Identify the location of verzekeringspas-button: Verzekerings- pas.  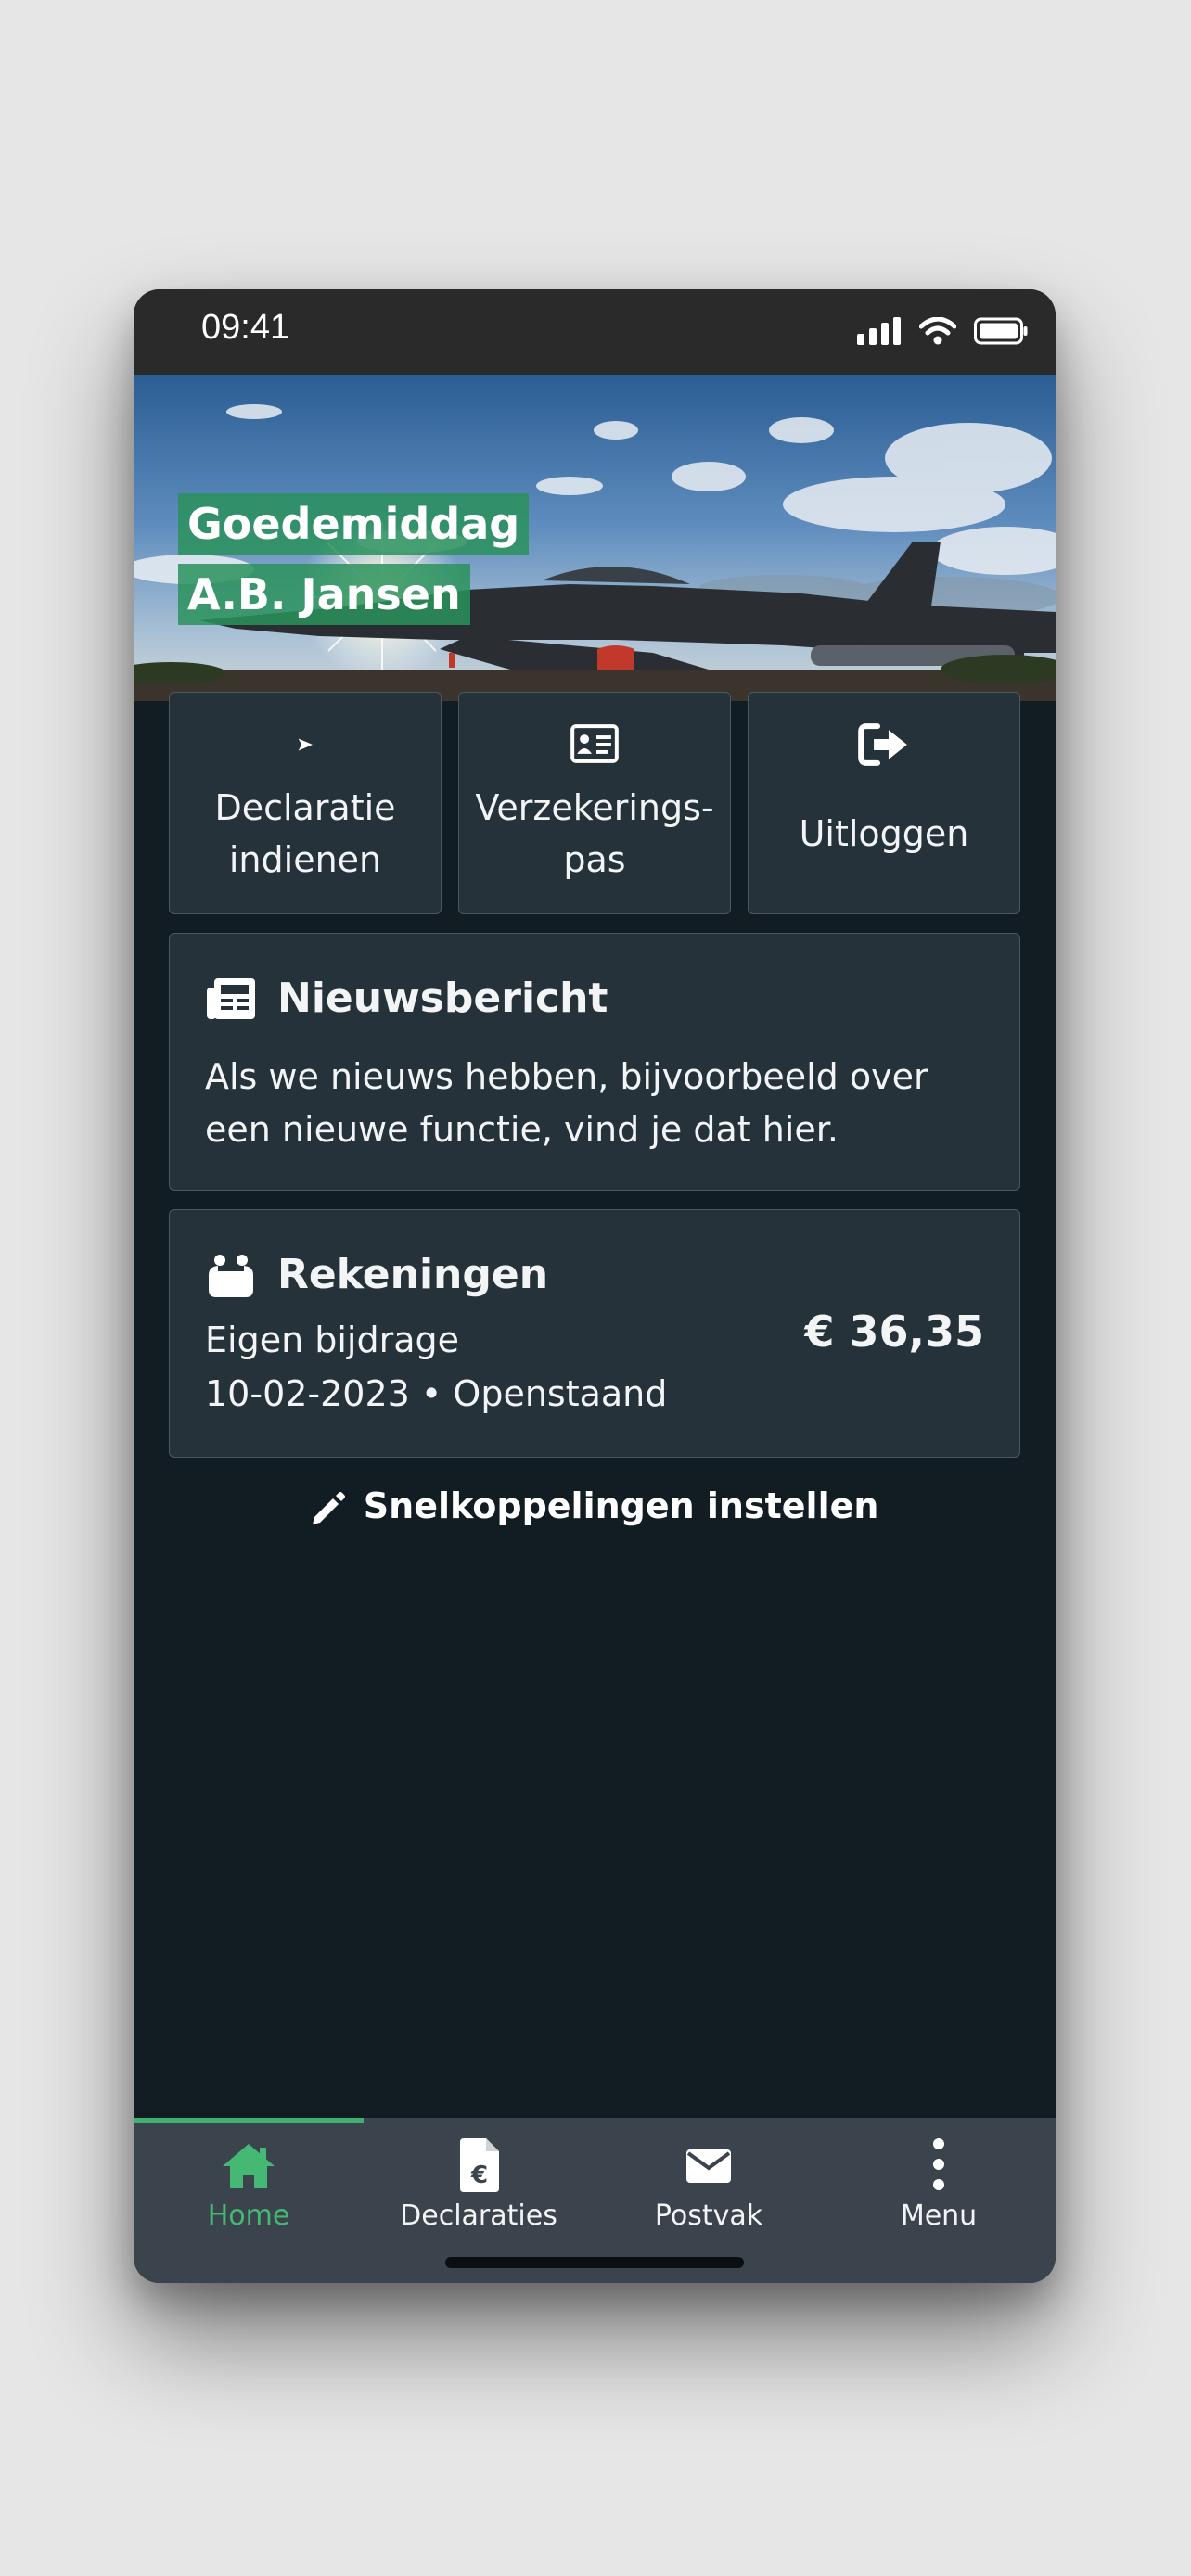
(594, 803).